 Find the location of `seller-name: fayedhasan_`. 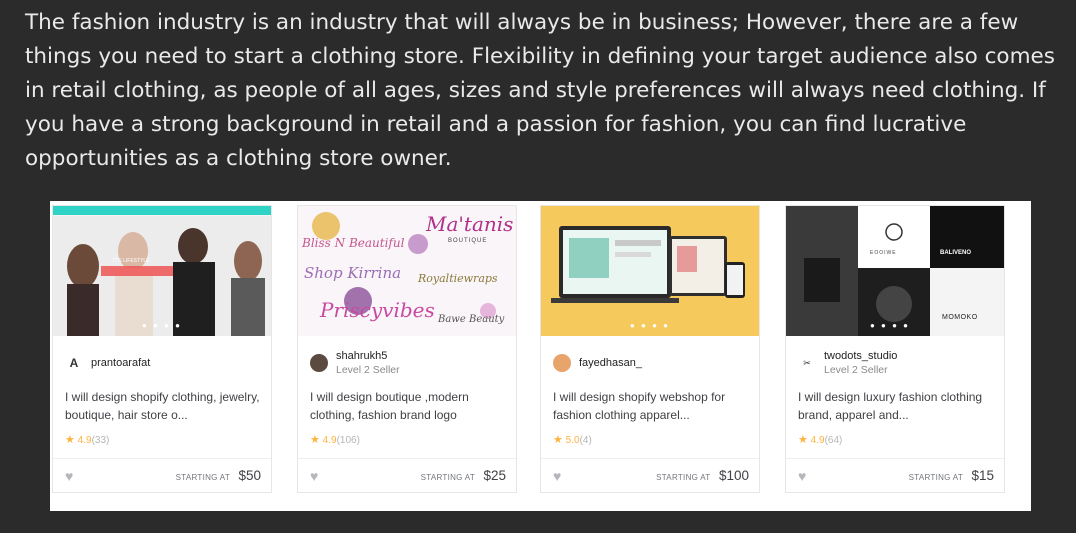

seller-name: fayedhasan_ is located at coordinates (610, 363).